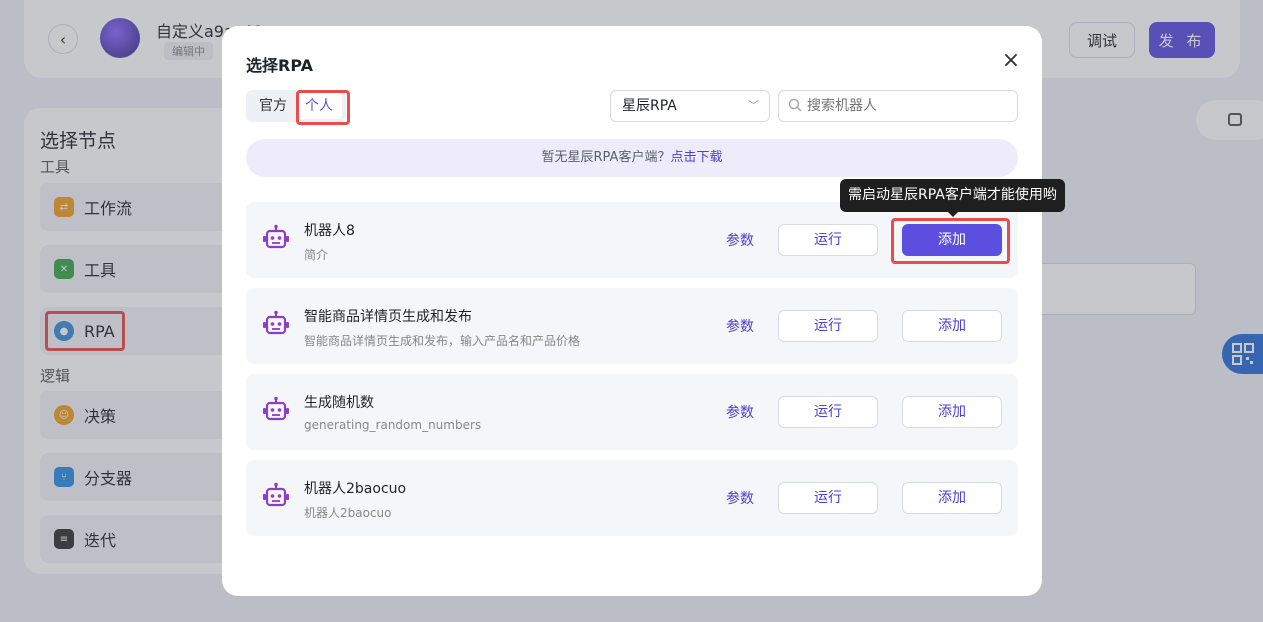 This screenshot has height=622, width=1263. Describe the element at coordinates (632, 240) in the screenshot. I see `rpa-list-item: 机器人8 简介 参数 运行 添加` at that location.